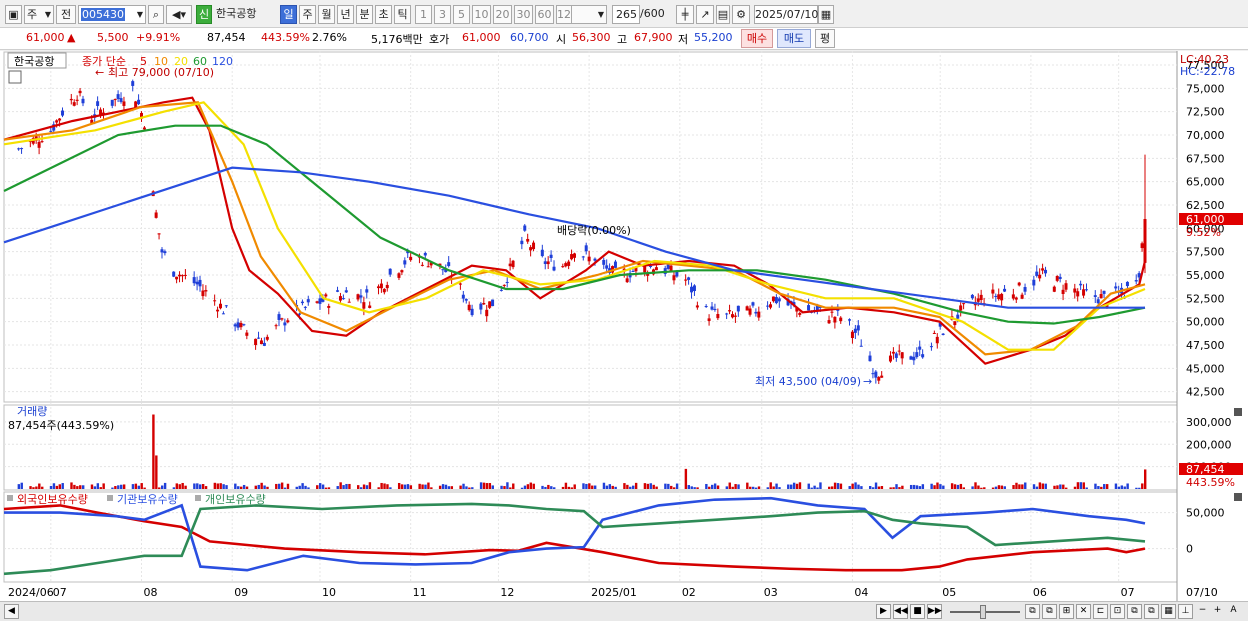 This screenshot has width=1248, height=621. Describe the element at coordinates (934, 611) in the screenshot. I see `last-page-button: ▶▶` at that location.